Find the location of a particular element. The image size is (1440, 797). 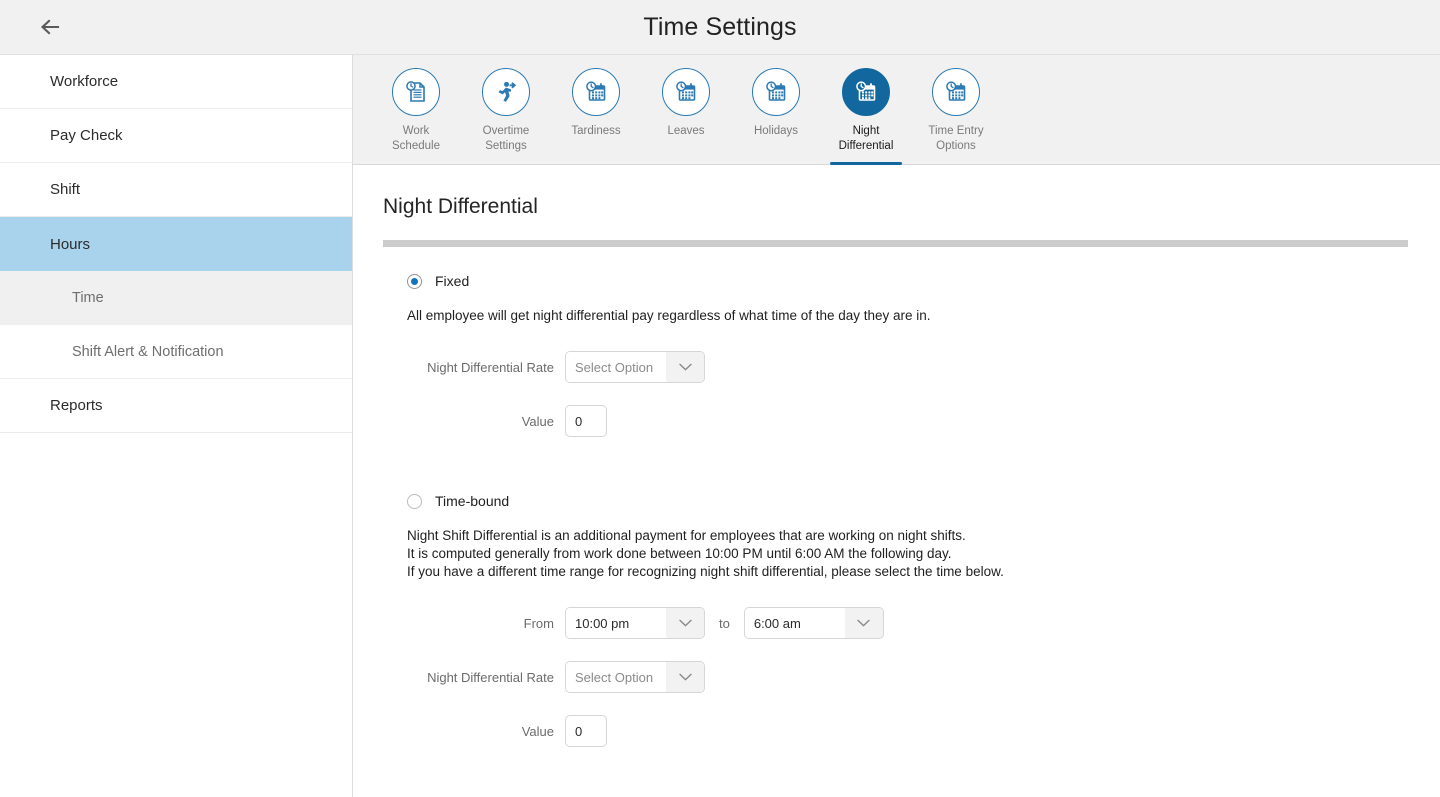

sidebar-subitem-shift-alert-notification: Shift Alert & Notification is located at coordinates (176, 352).